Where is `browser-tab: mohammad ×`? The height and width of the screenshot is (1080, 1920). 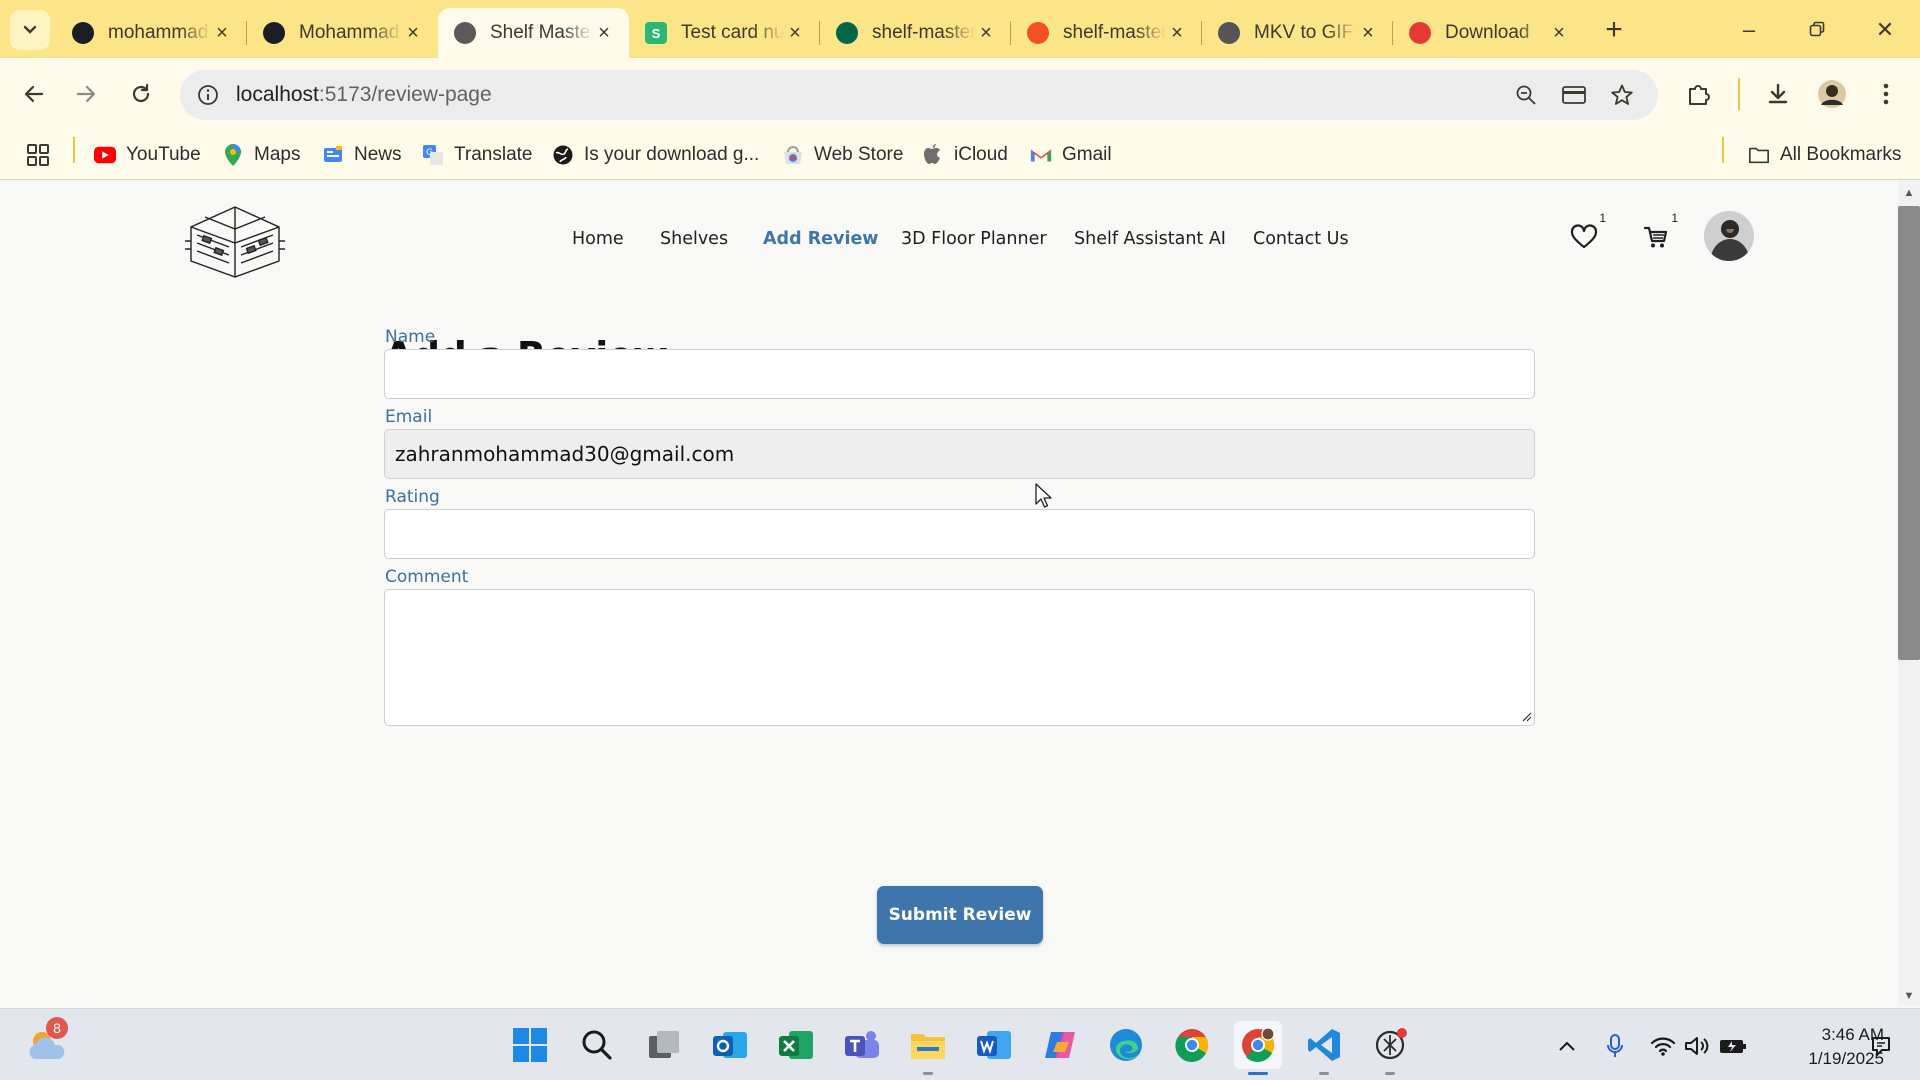 browser-tab: mohammad × is located at coordinates (151, 33).